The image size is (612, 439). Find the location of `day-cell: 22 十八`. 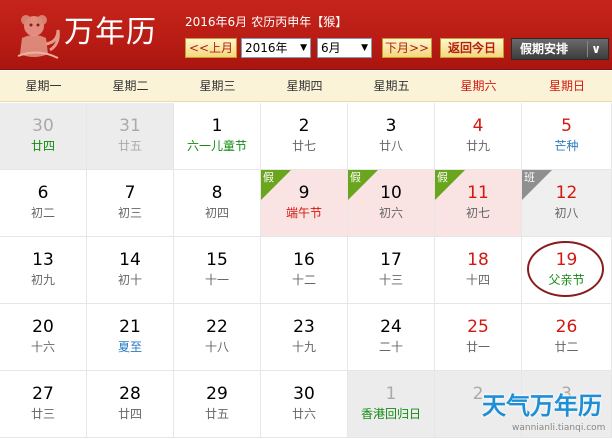

day-cell: 22 十八 is located at coordinates (217, 337).